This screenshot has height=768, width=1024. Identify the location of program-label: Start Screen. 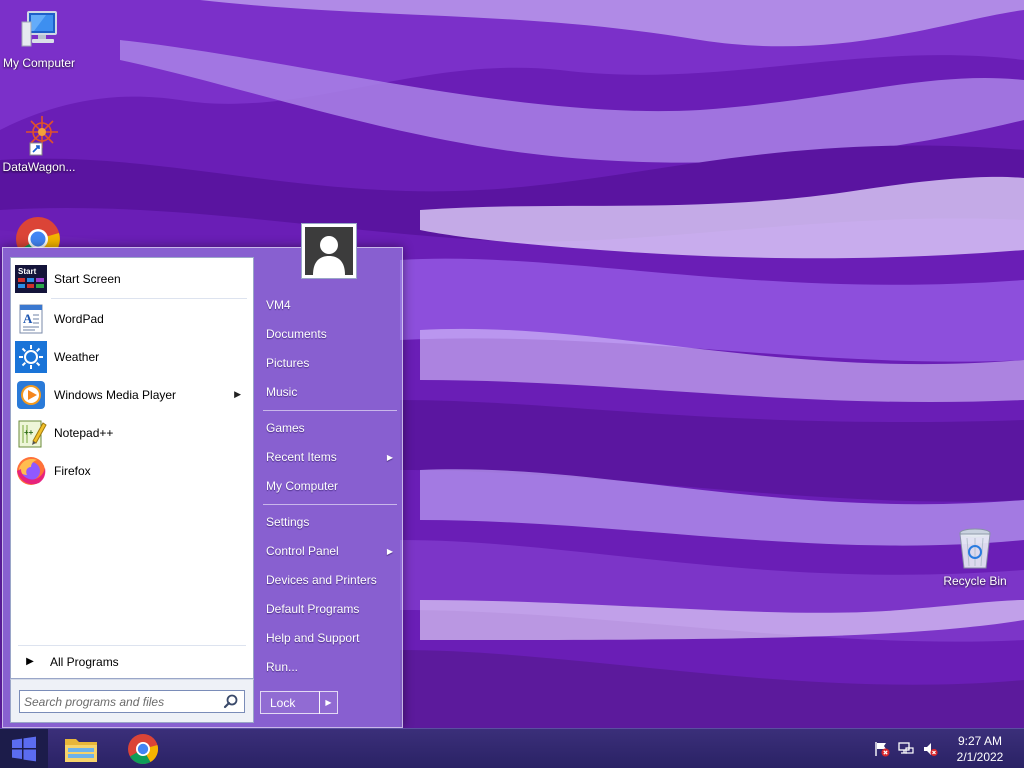
(87, 279).